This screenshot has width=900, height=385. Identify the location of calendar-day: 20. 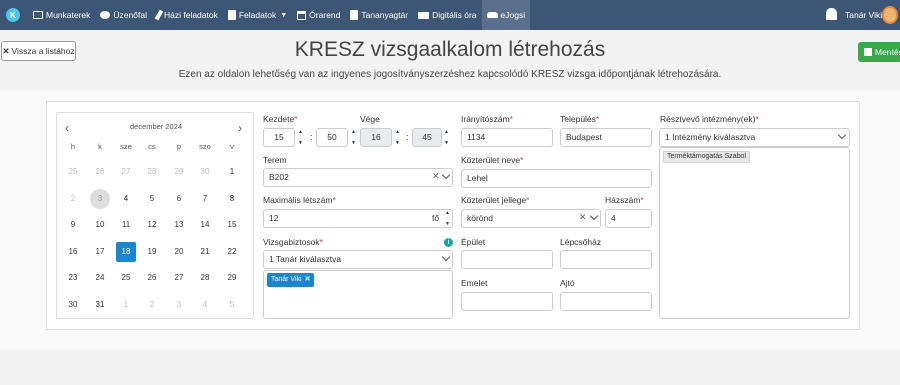
(179, 252).